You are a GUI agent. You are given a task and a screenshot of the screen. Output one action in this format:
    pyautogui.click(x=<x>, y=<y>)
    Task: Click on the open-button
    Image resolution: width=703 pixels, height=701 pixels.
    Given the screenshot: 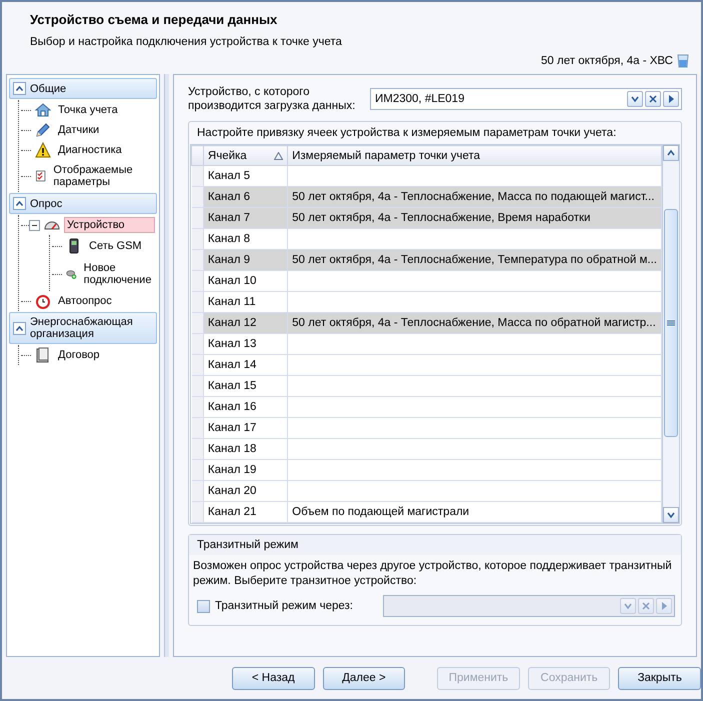 What is the action you would take?
    pyautogui.click(x=671, y=99)
    